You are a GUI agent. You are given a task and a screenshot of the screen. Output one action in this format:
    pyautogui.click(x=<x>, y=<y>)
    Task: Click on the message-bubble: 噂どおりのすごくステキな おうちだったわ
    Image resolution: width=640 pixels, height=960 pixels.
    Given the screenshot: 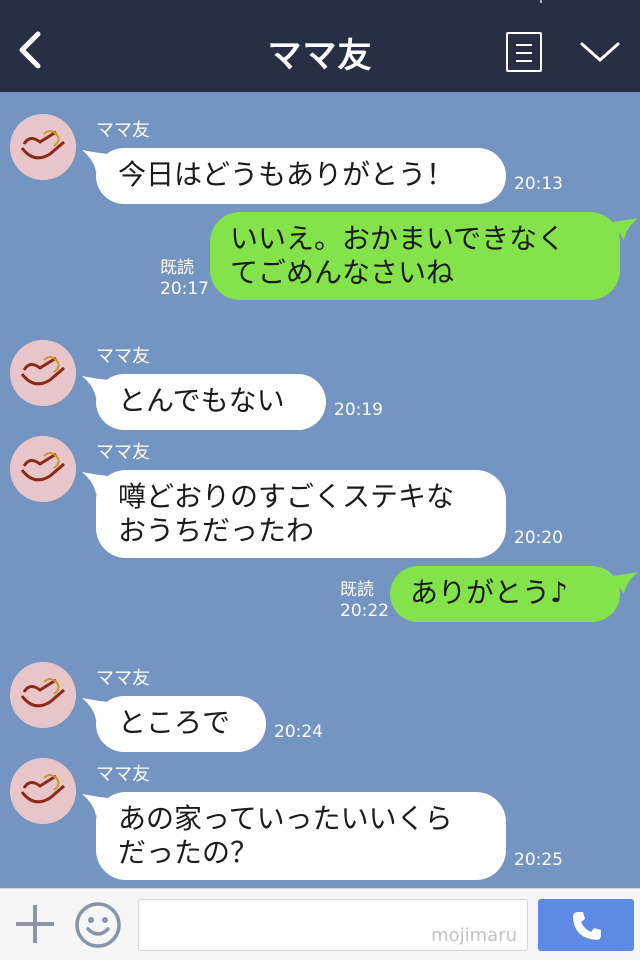 What is the action you would take?
    pyautogui.click(x=301, y=514)
    